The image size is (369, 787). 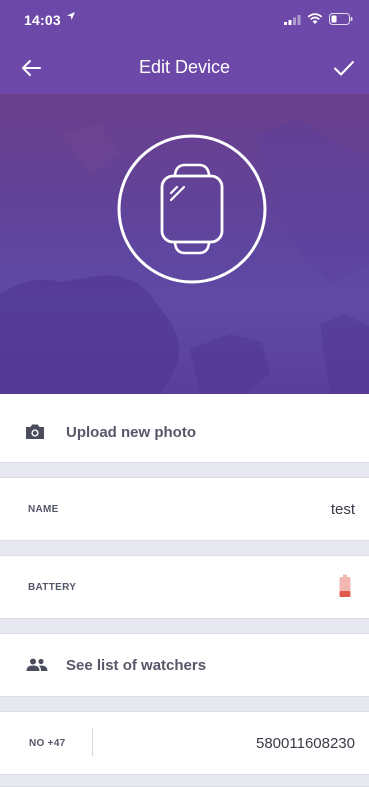 I want to click on camera-icon, so click(x=35, y=431).